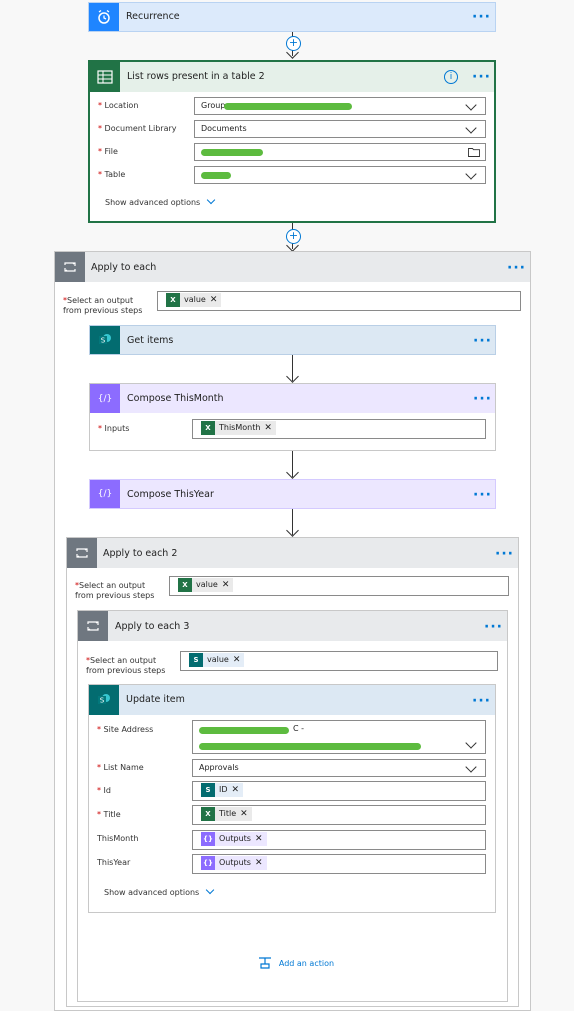 This screenshot has width=574, height=1011. Describe the element at coordinates (339, 737) in the screenshot. I see `site-address-select: C -` at that location.